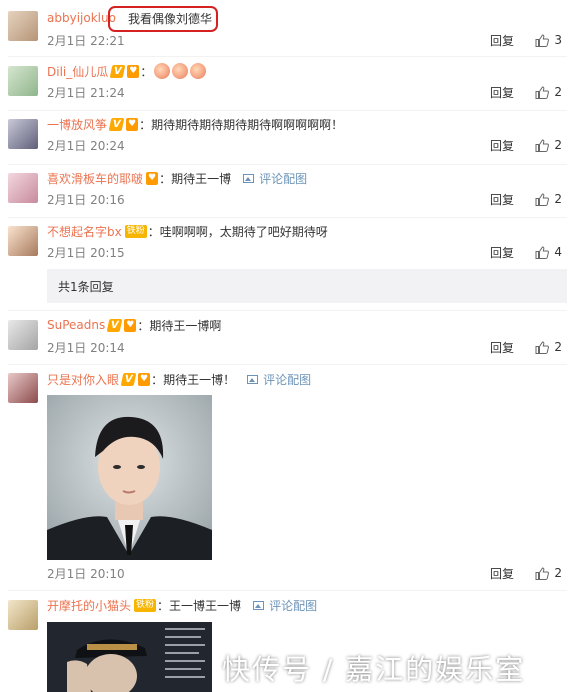 This screenshot has width=573, height=692. Describe the element at coordinates (77, 124) in the screenshot. I see `username: 一博放风筝` at that location.